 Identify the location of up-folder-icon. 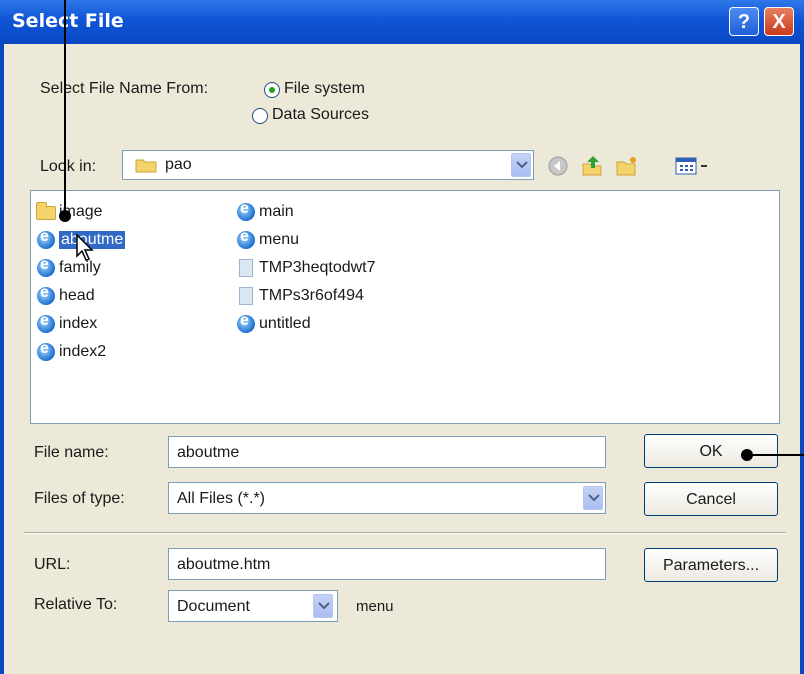
(592, 166).